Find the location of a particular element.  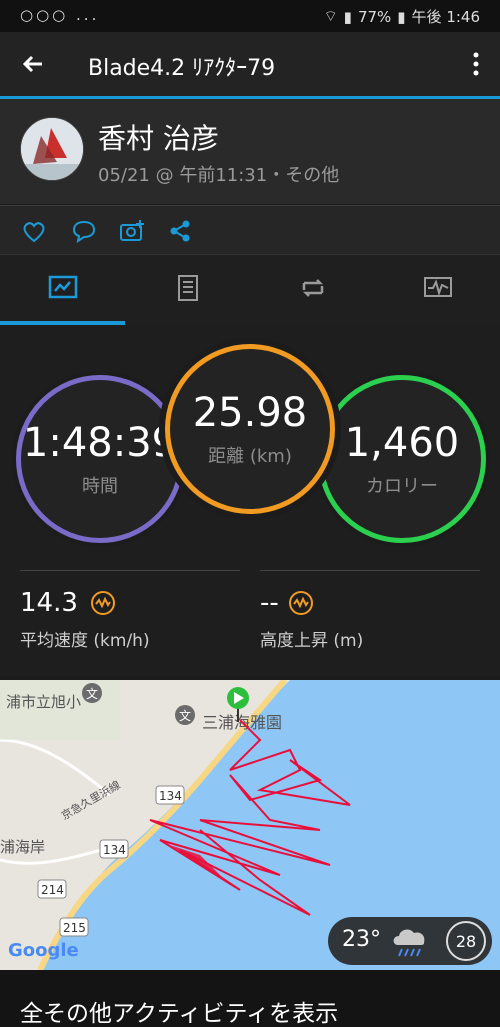

overflow-menu-icon is located at coordinates (476, 64).